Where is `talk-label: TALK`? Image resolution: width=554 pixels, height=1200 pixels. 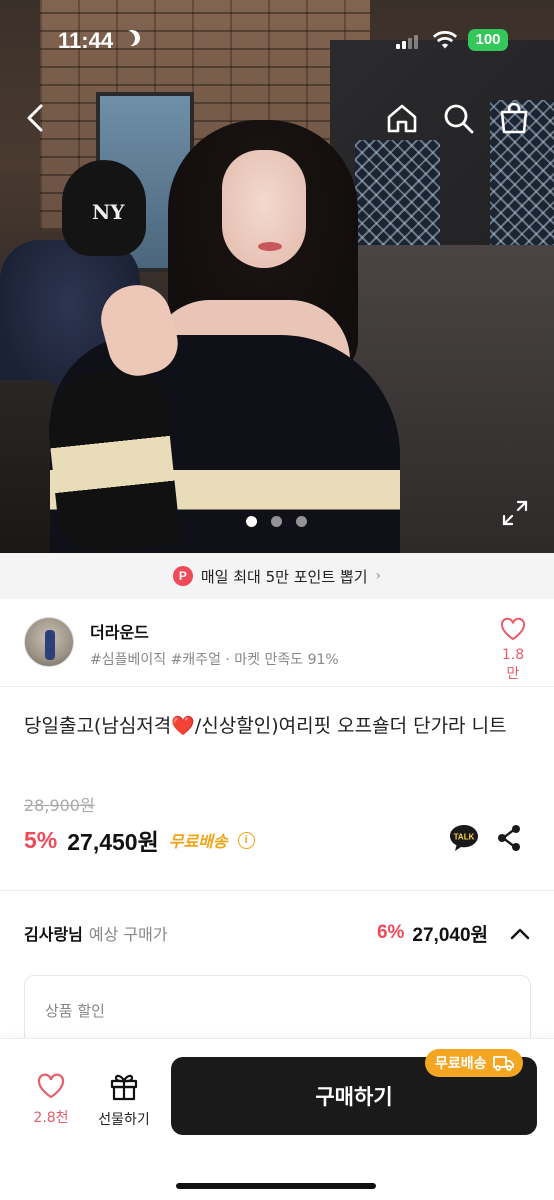 talk-label: TALK is located at coordinates (464, 837).